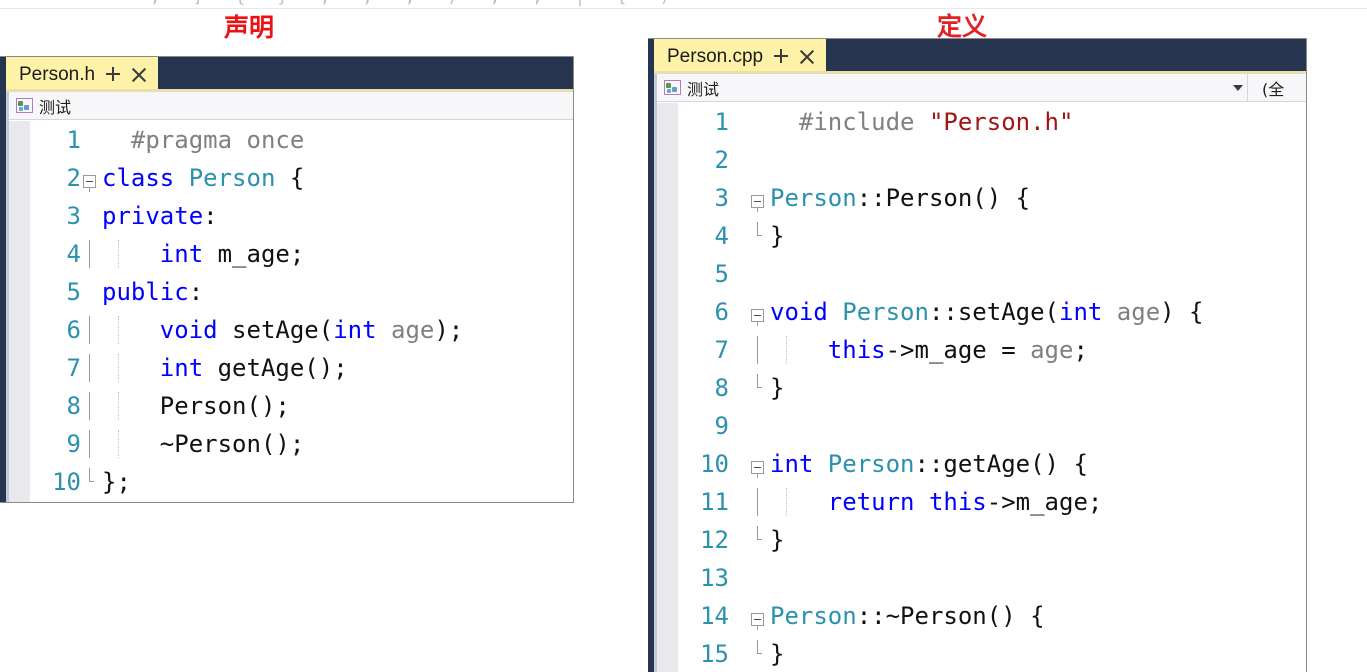 This screenshot has height=672, width=1367. I want to click on code-token: ;, so click(1080, 350).